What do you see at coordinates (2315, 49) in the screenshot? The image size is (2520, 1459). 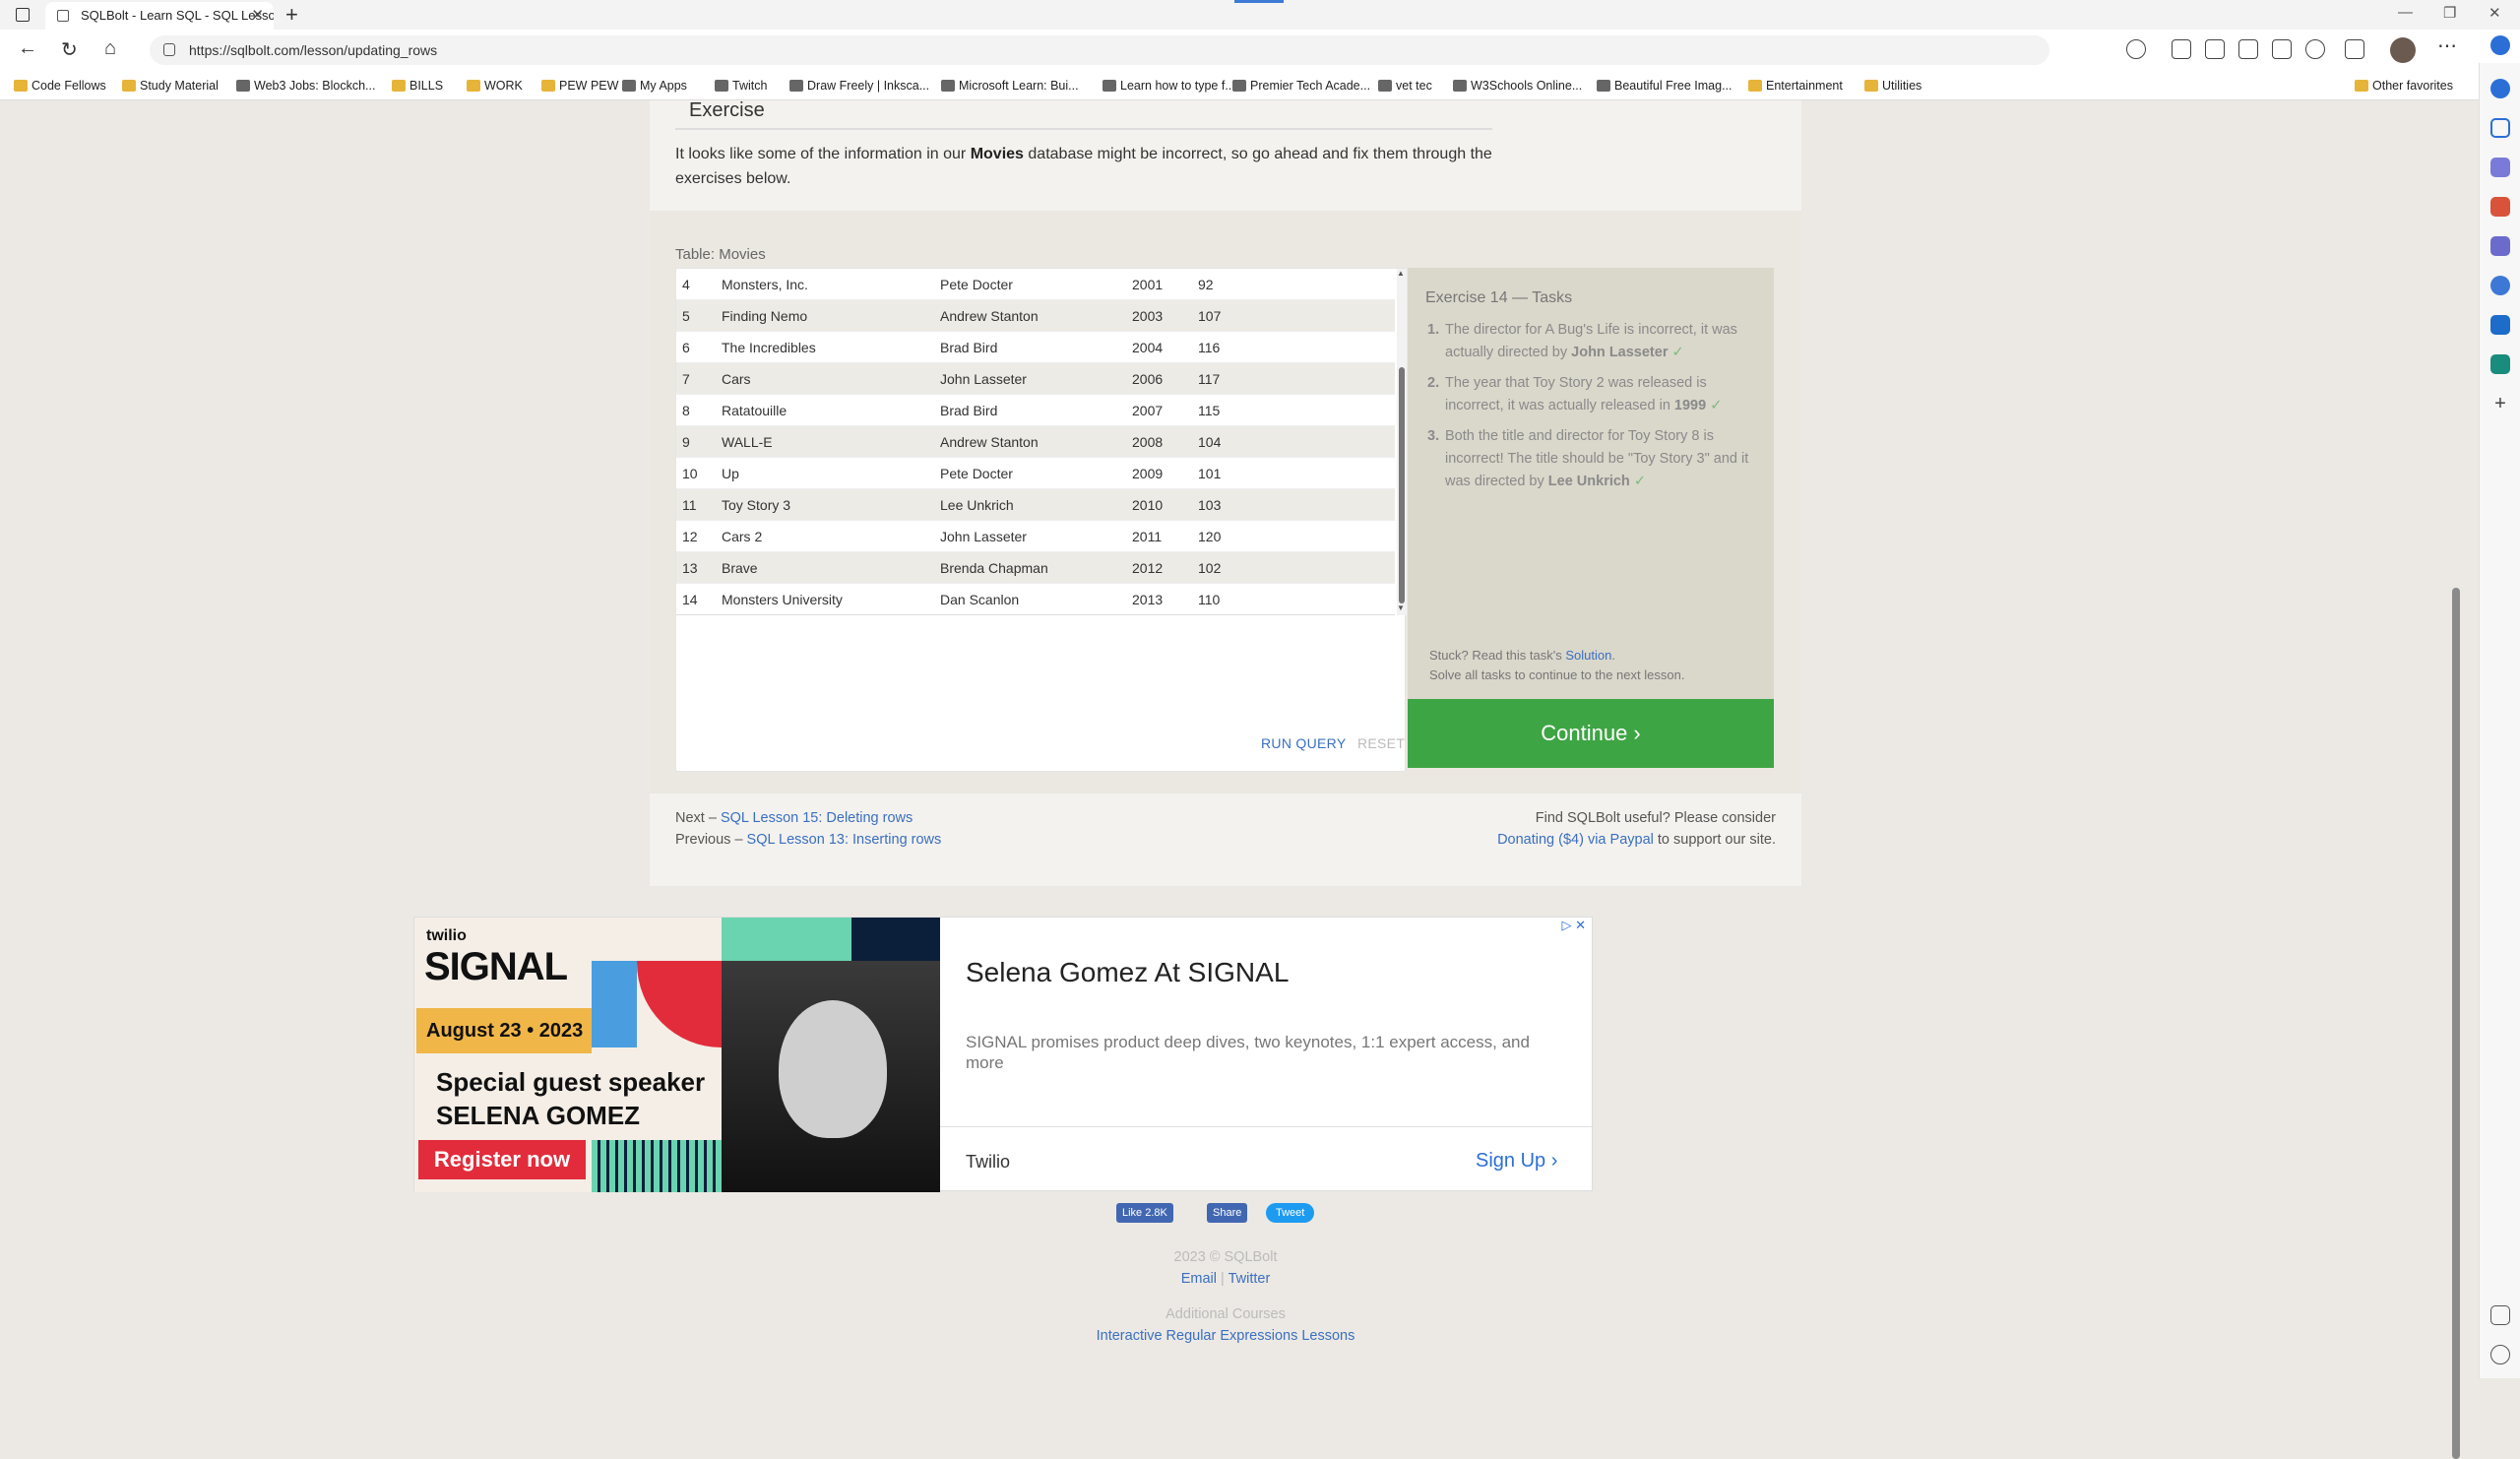 I see `history-icon` at bounding box center [2315, 49].